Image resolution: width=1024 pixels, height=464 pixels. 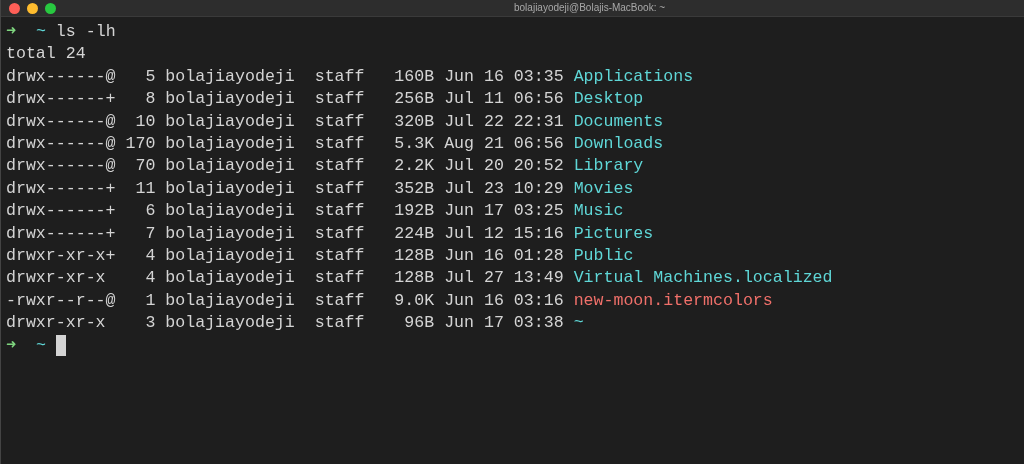 I want to click on command-text: ls -lh, so click(x=85, y=32).